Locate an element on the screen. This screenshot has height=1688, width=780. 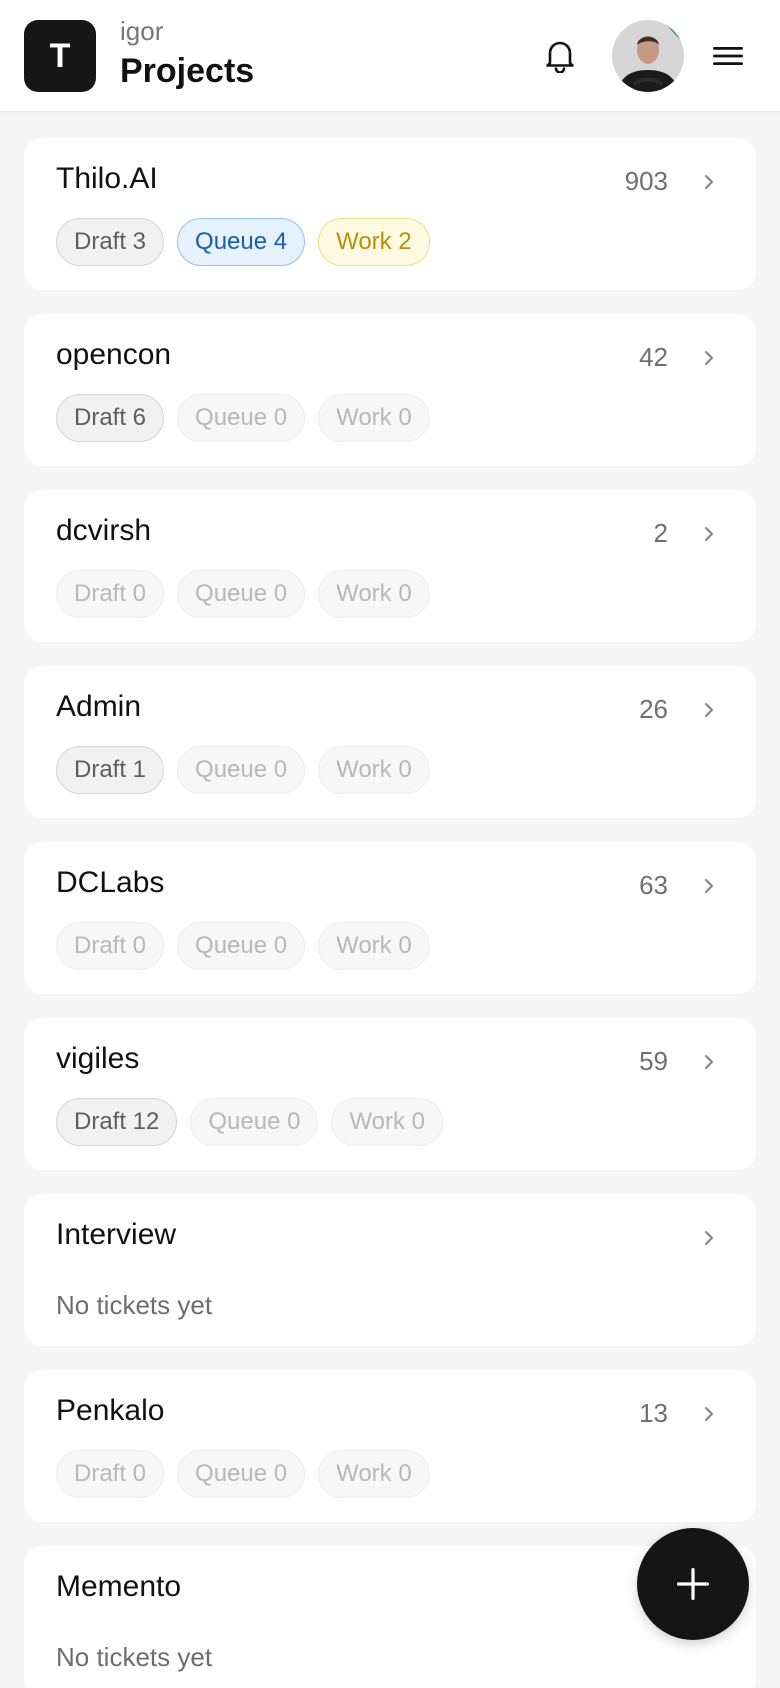
logo-letter: T is located at coordinates (60, 55).